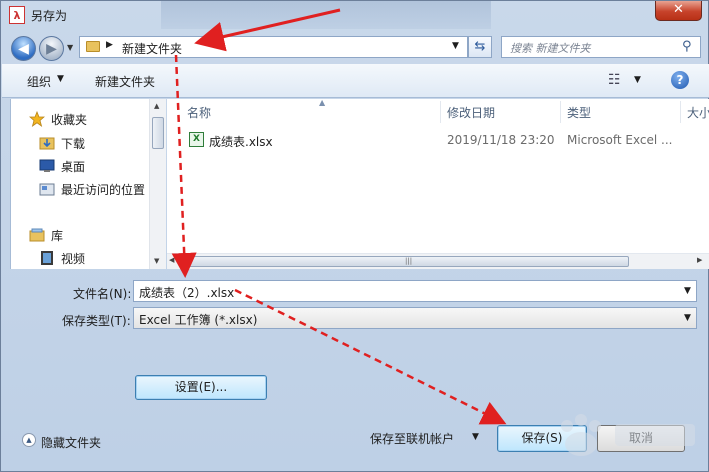  I want to click on video-icon, so click(47, 257).